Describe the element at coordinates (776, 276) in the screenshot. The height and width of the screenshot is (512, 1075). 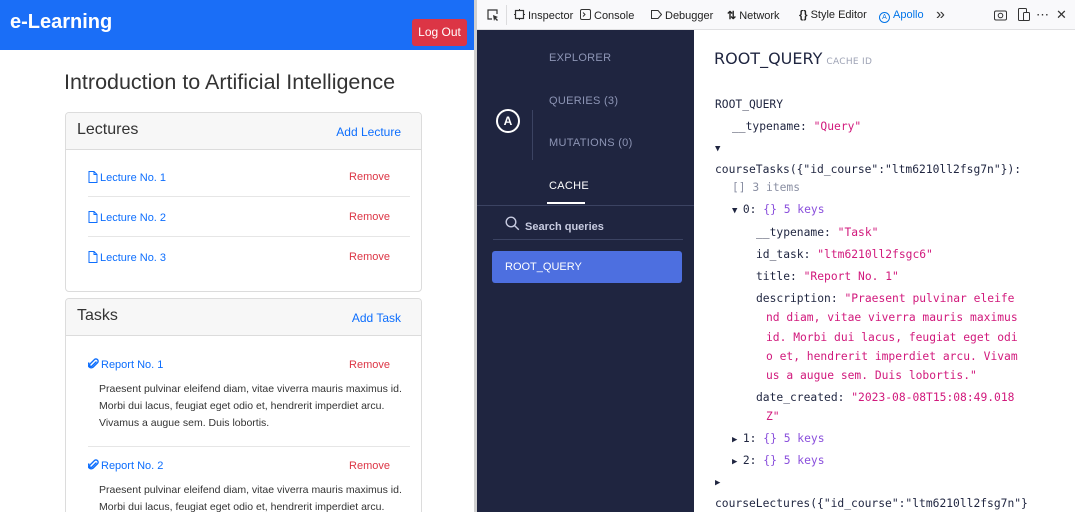
I see `tree-key: title:` at that location.